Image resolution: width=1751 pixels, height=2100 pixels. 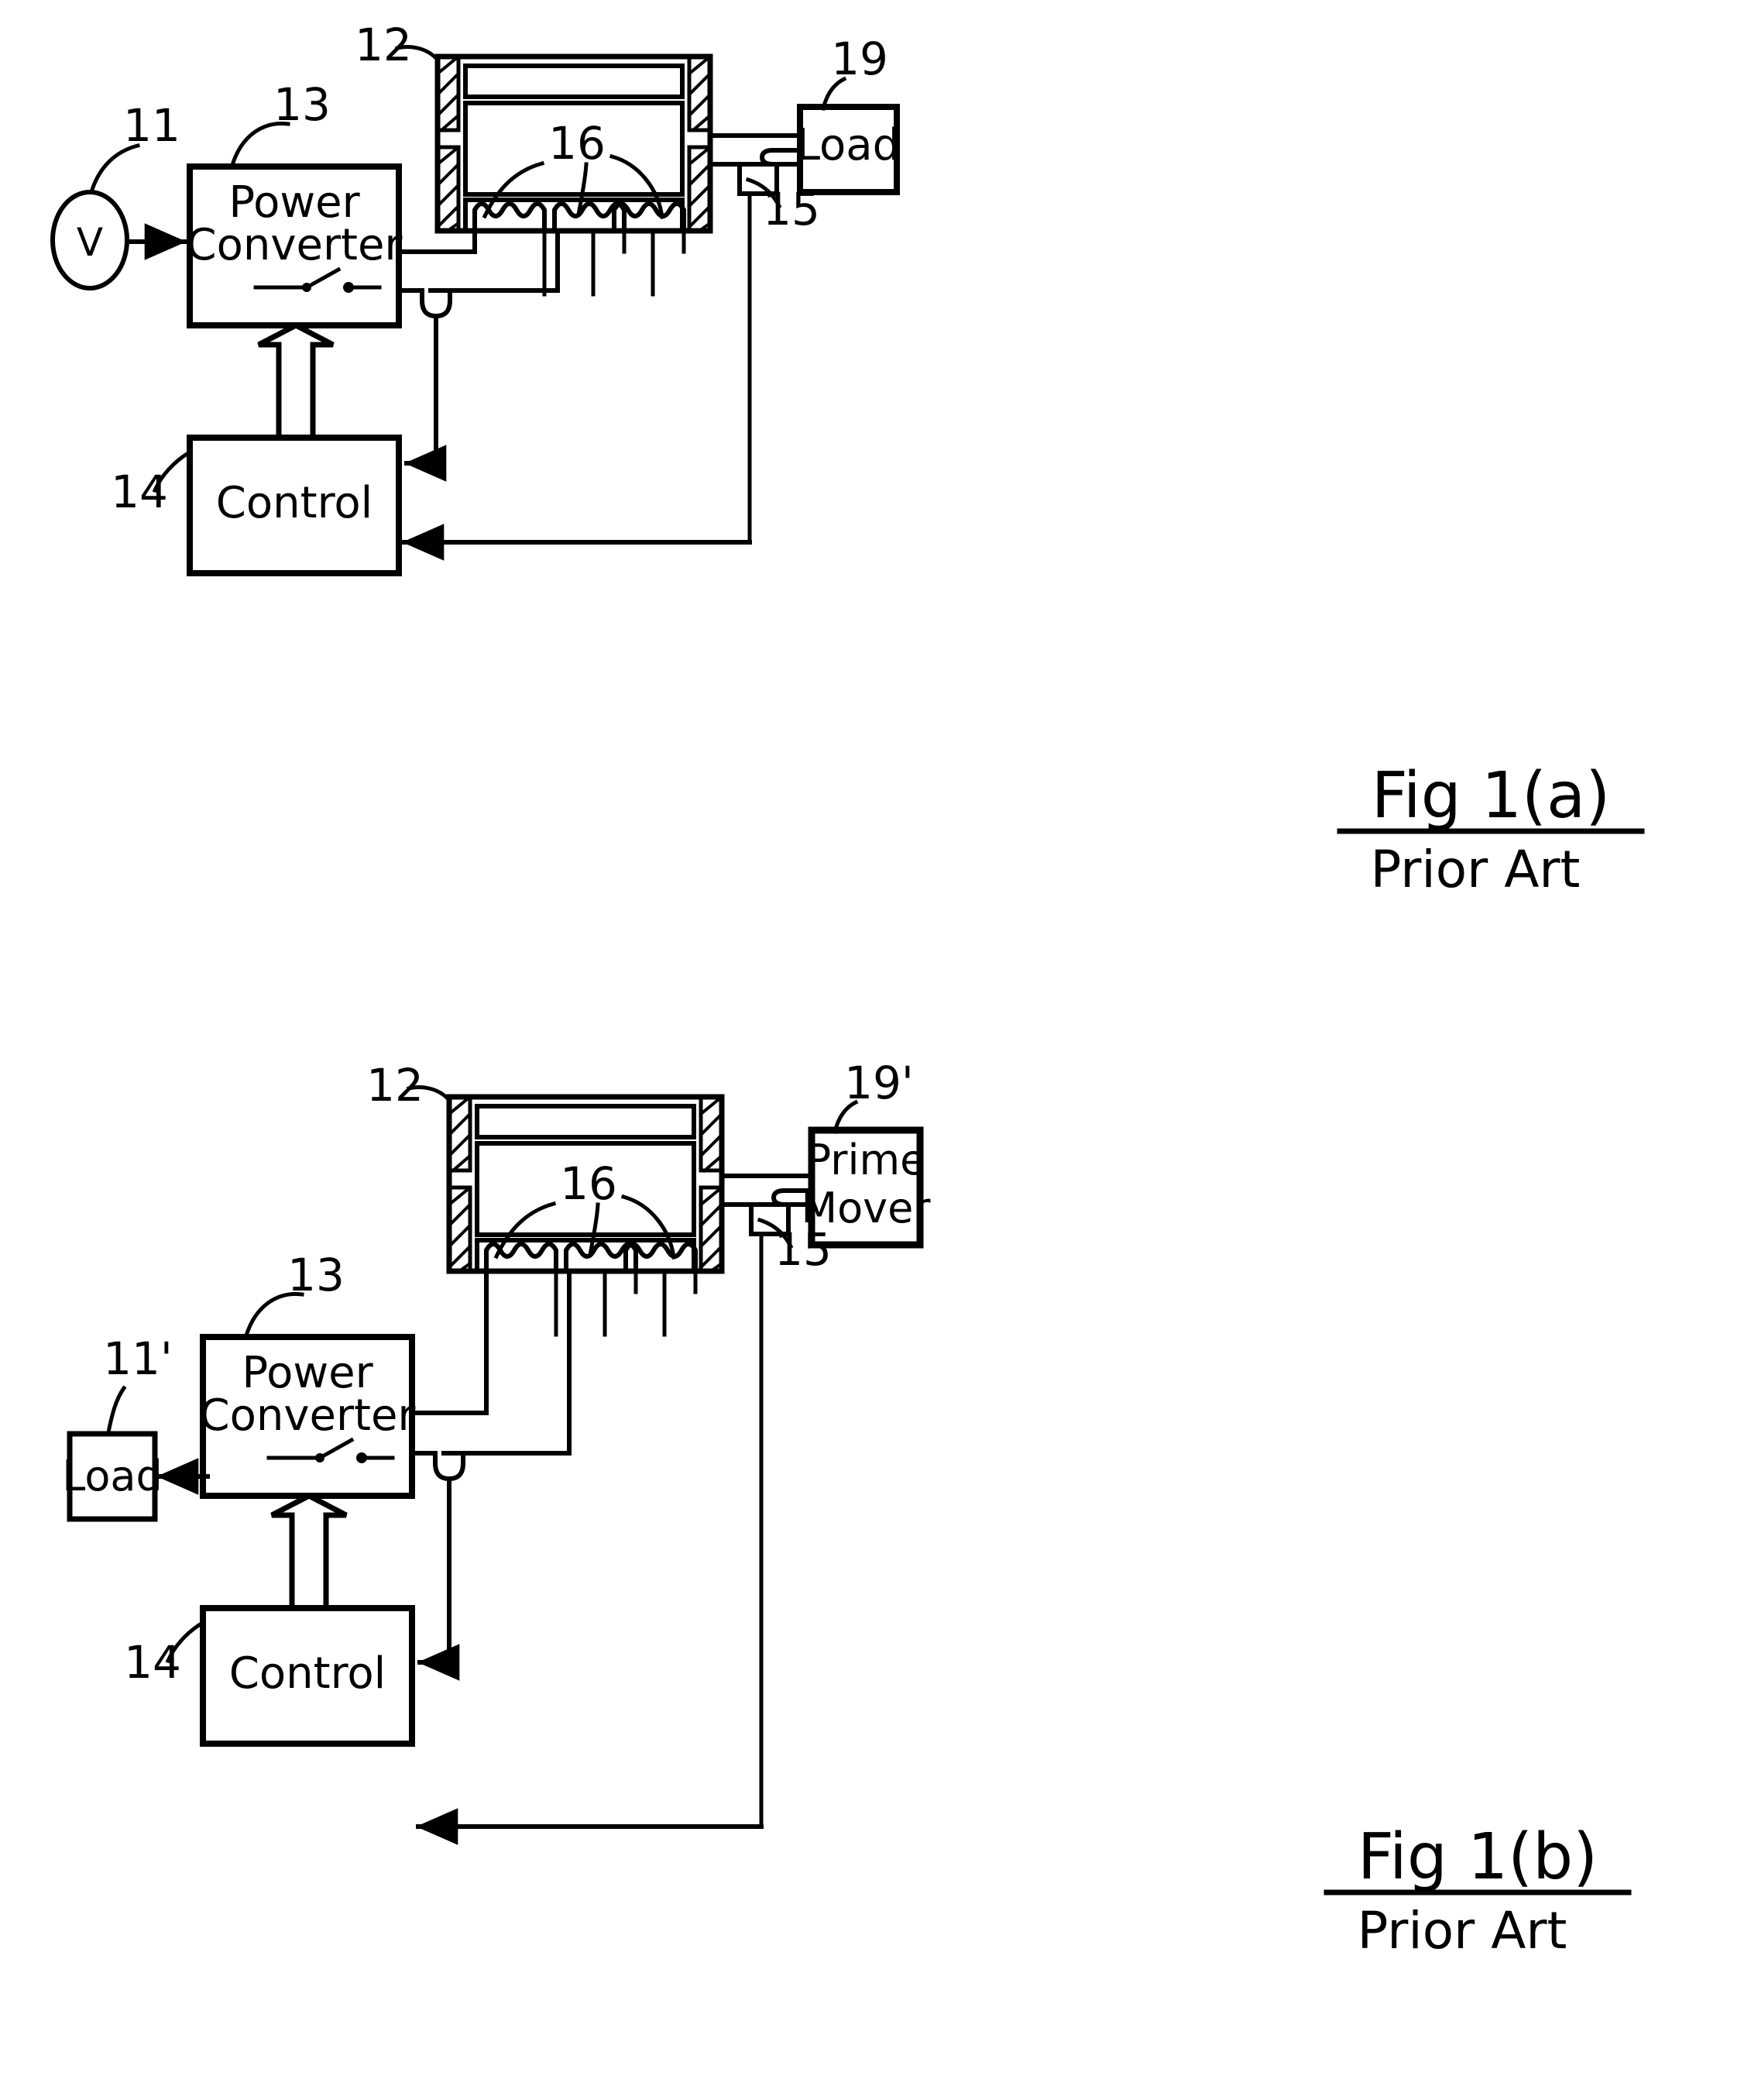 What do you see at coordinates (296, 381) in the screenshot?
I see `block-arrow-control-to-converter-a` at bounding box center [296, 381].